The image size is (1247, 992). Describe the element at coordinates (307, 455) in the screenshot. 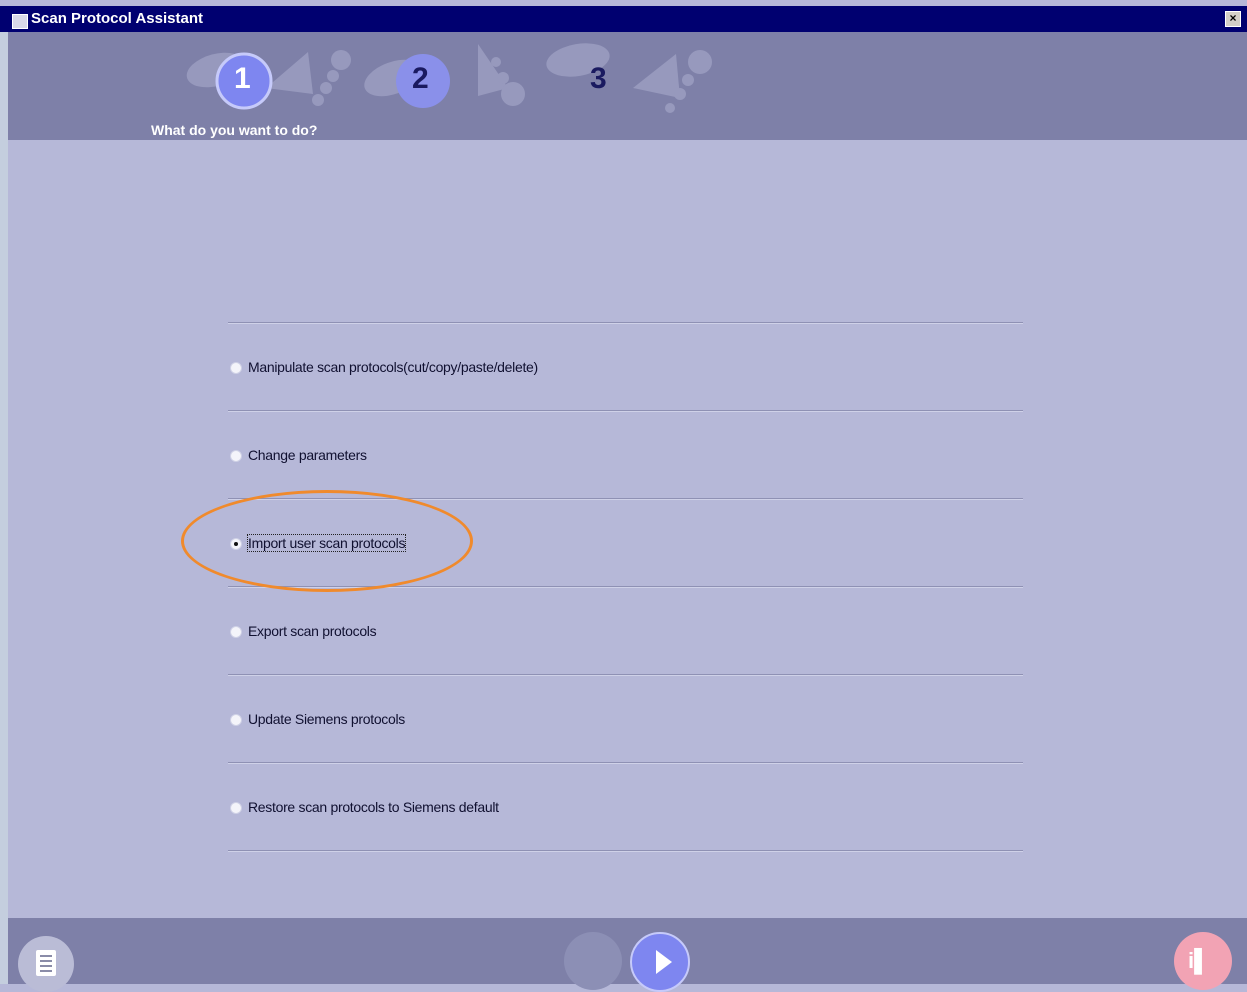

I see `option-label: Change parameters` at that location.